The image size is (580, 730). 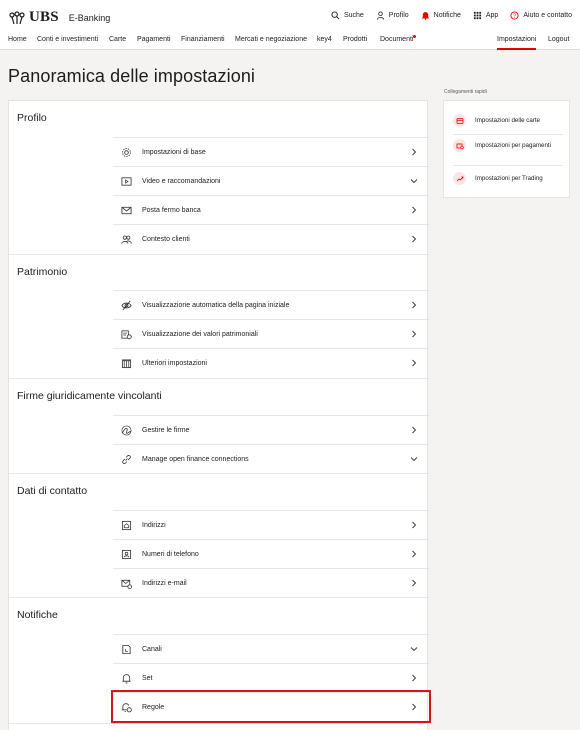 What do you see at coordinates (132, 76) in the screenshot?
I see `page-title: Panoramica delle impostazioni` at bounding box center [132, 76].